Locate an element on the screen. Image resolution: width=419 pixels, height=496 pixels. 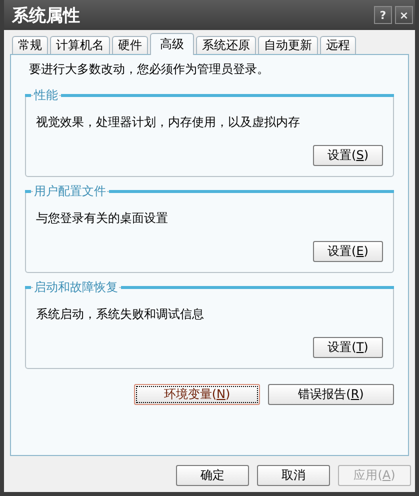
admin-notice: 要进行大多数改动，您必须作为管理员登录。 is located at coordinates (149, 69).